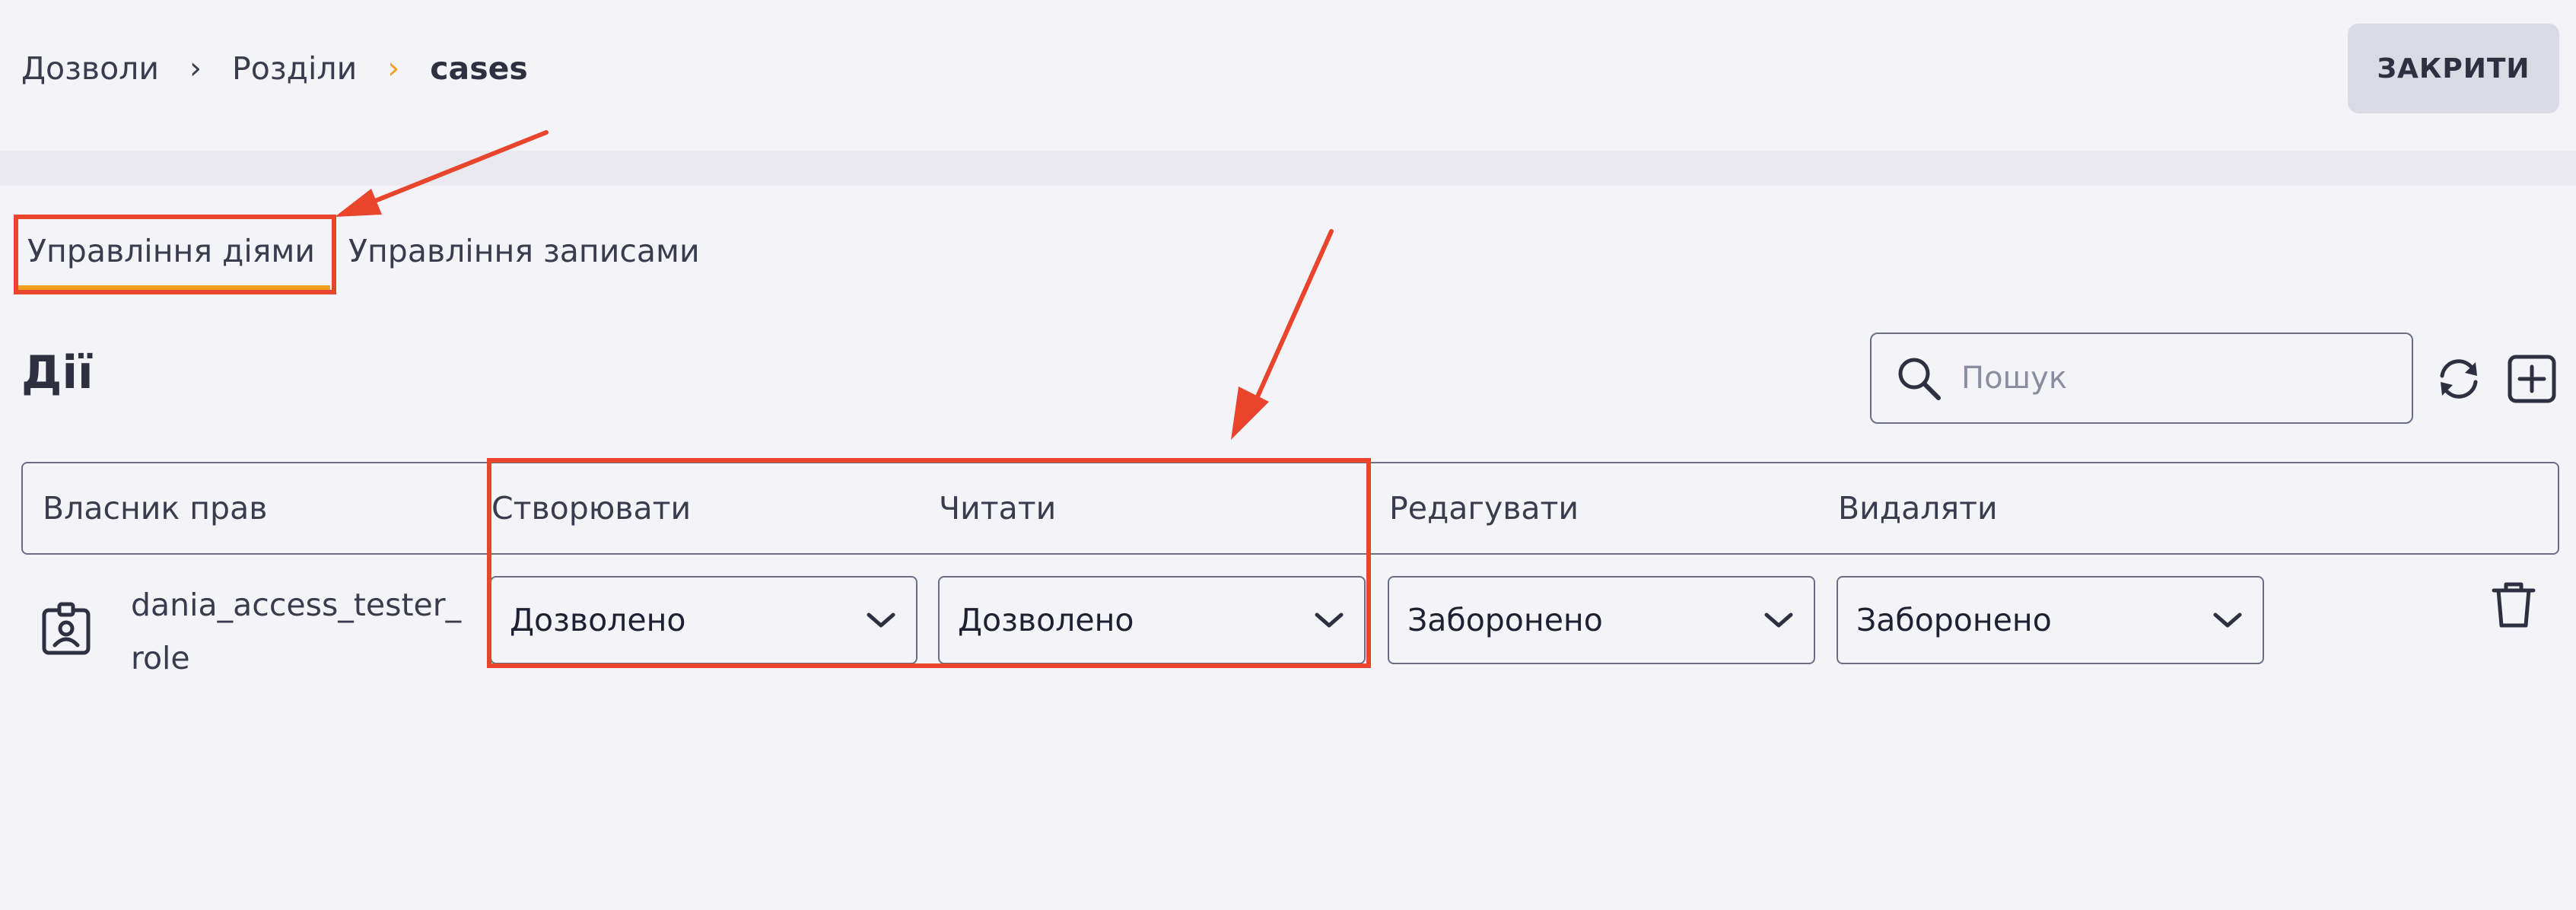 Image resolution: width=2576 pixels, height=910 pixels. Describe the element at coordinates (835, 285) in the screenshot. I see `annotation-arrows` at that location.